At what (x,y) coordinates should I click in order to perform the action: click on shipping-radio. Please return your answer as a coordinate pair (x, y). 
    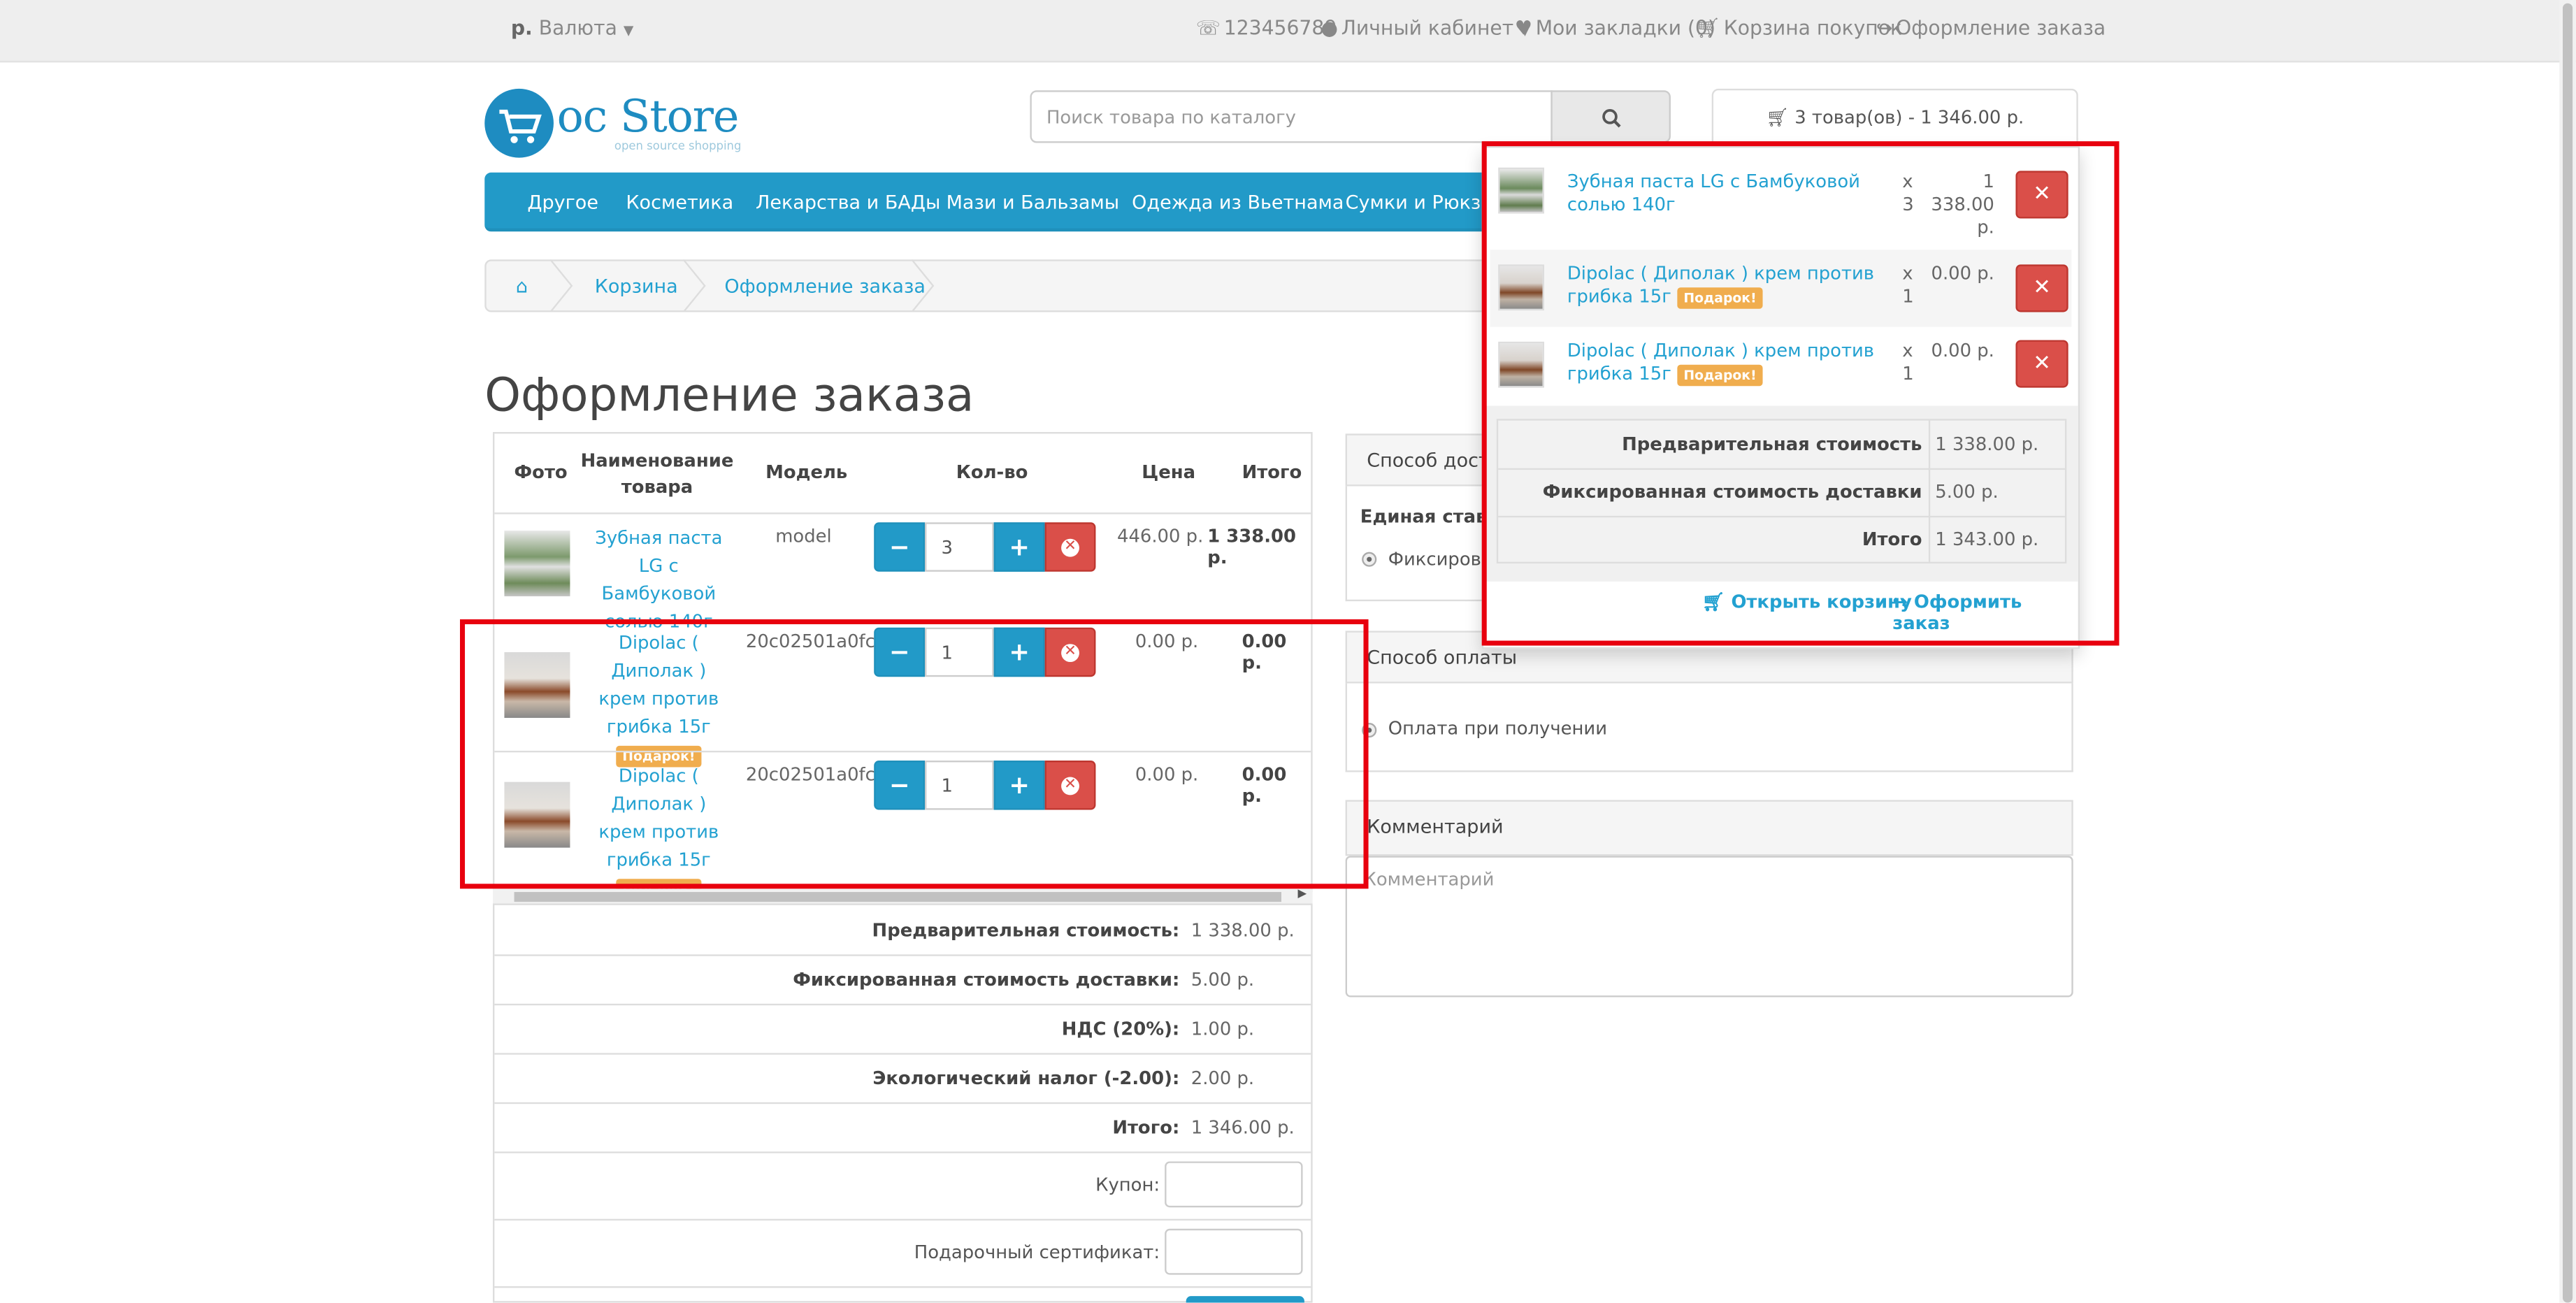
    Looking at the image, I should click on (1369, 559).